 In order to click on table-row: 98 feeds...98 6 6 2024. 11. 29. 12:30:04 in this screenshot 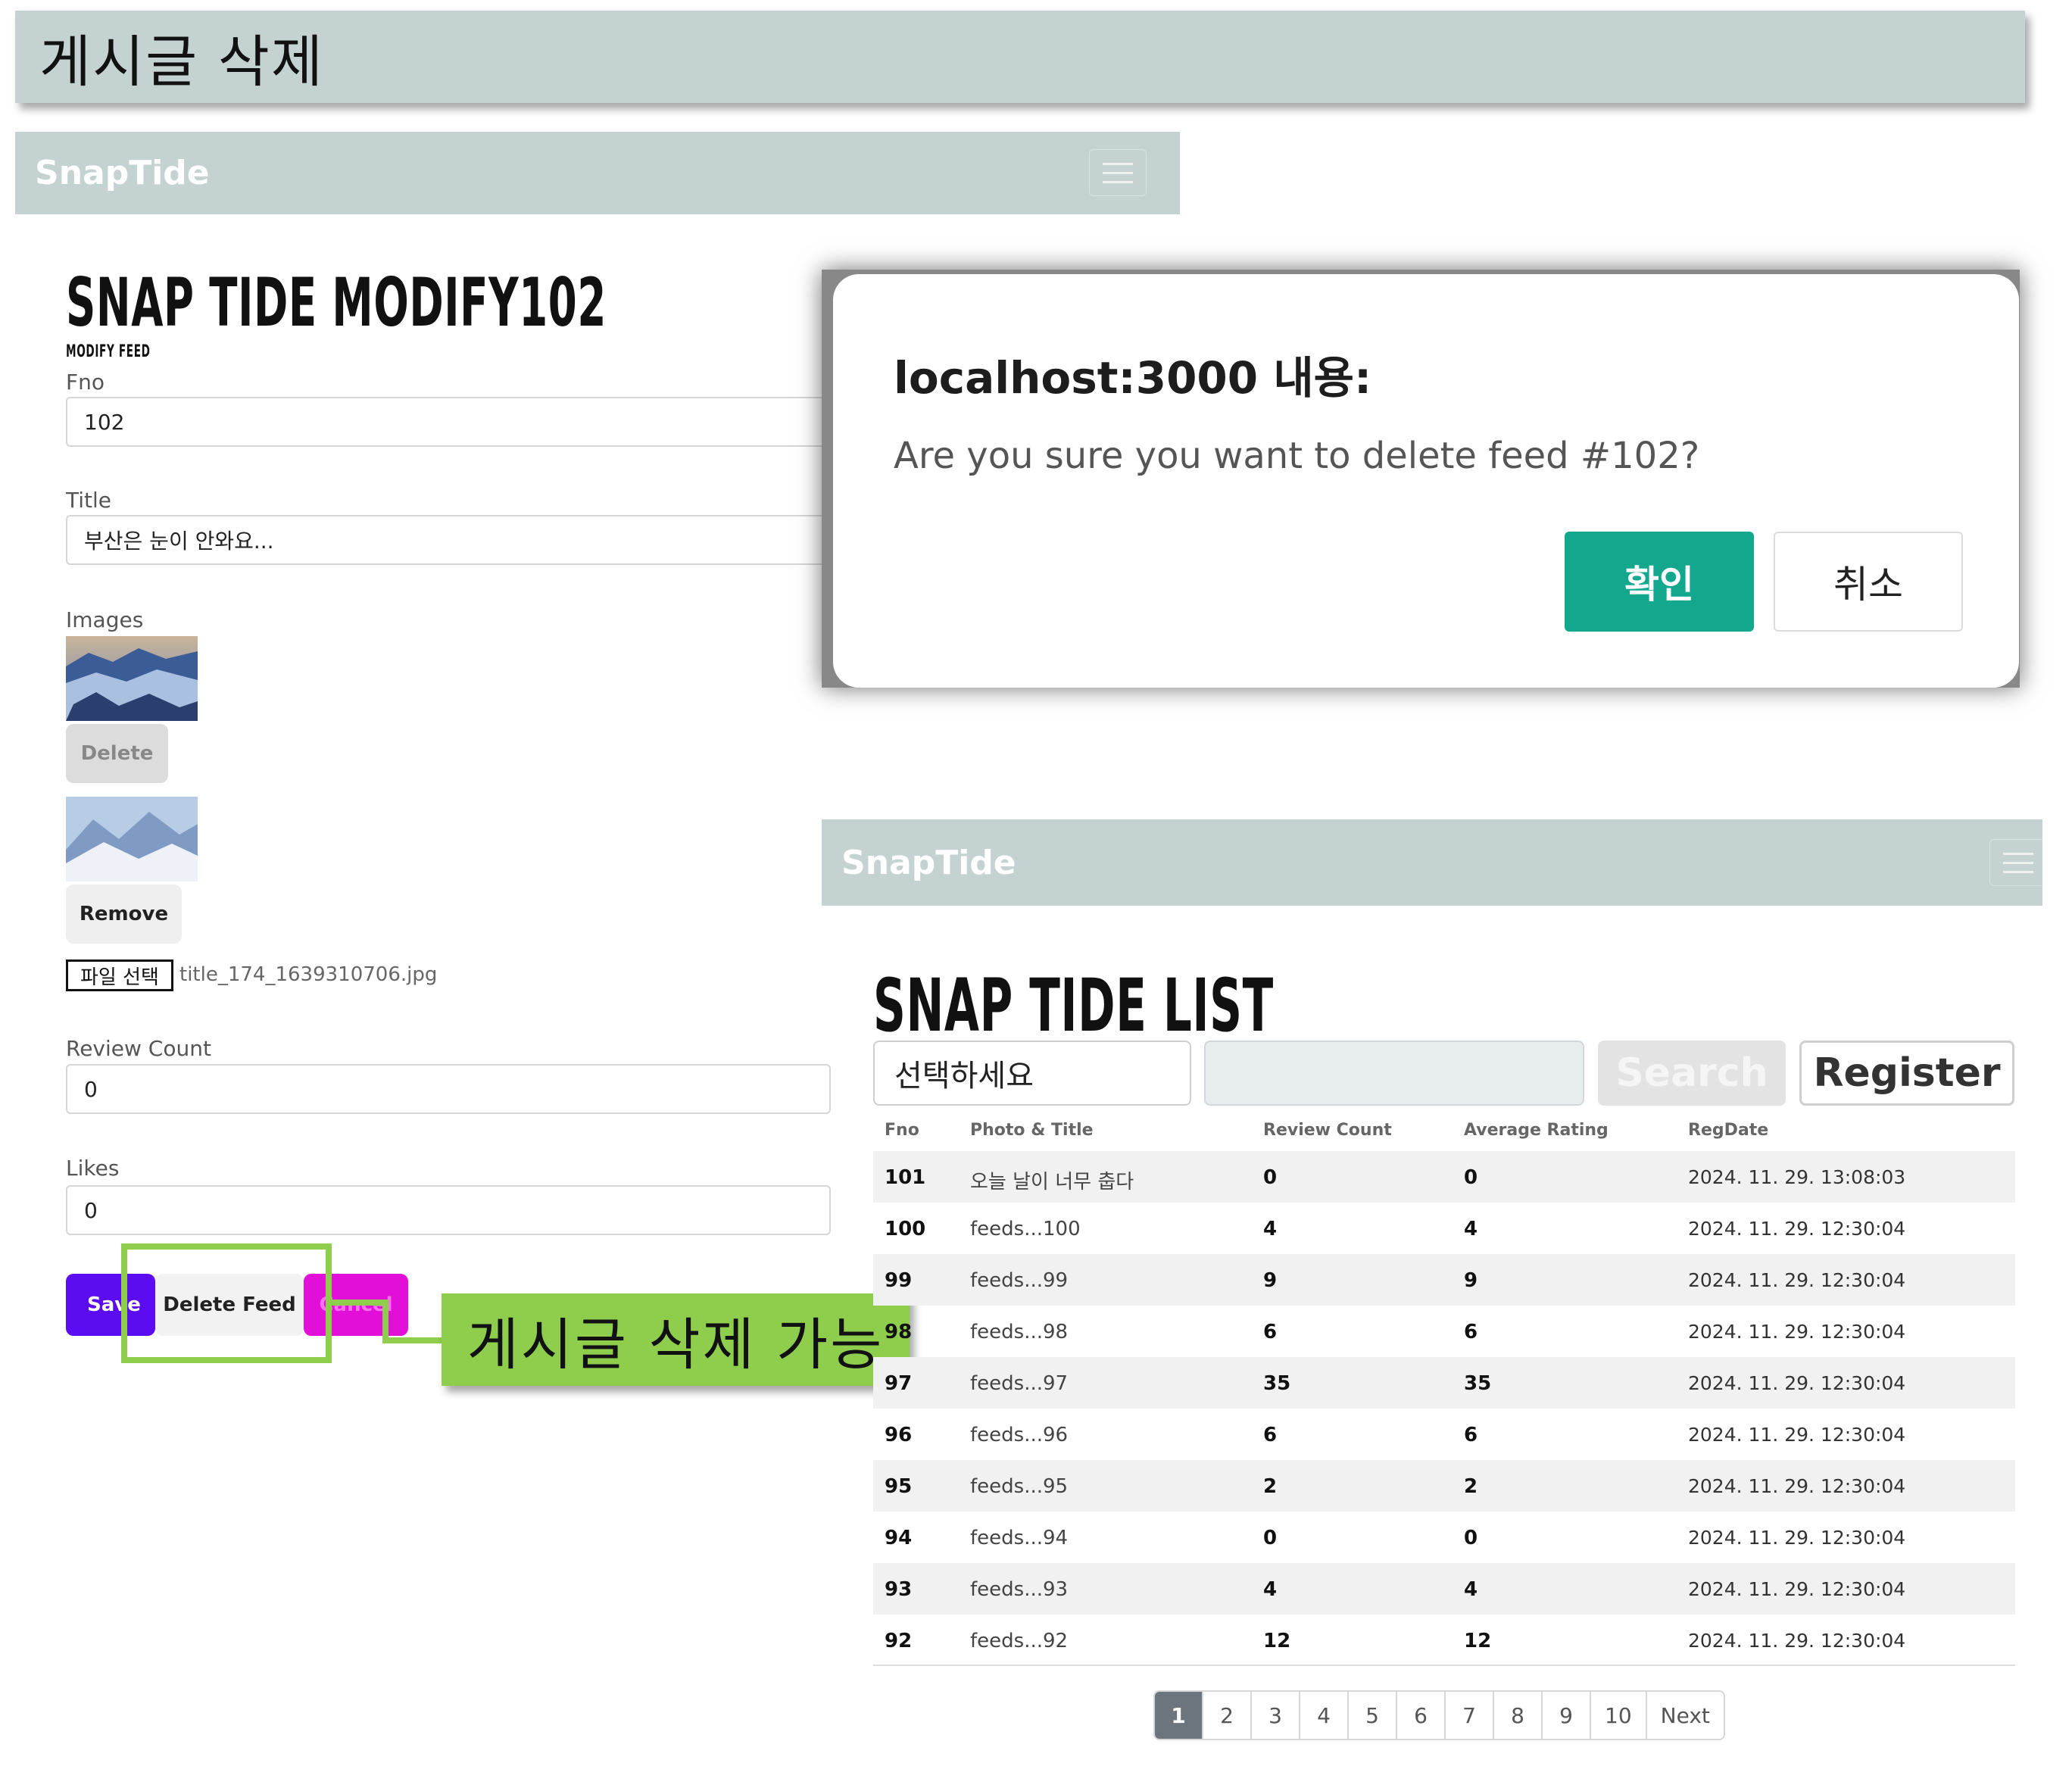, I will do `click(1444, 1331)`.